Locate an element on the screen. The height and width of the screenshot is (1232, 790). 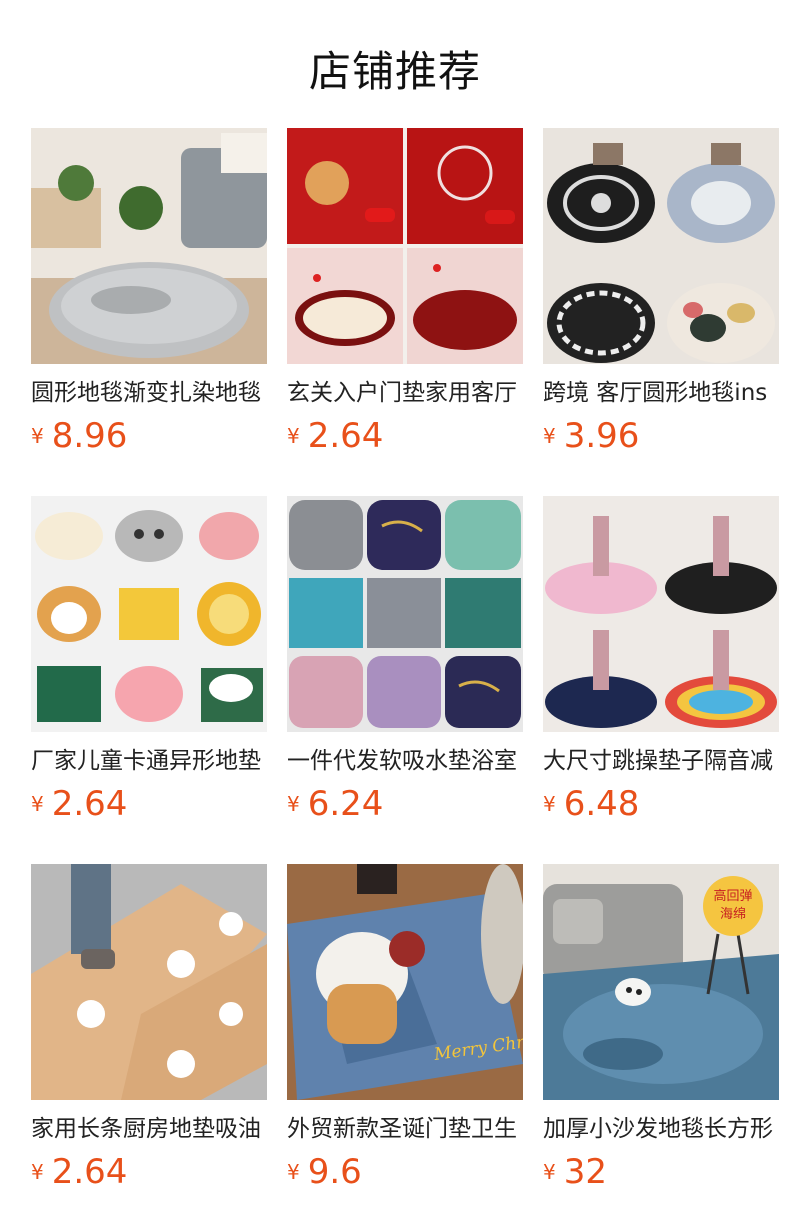
product-name: 家用长条厨房地垫吸油 is located at coordinates (149, 1129).